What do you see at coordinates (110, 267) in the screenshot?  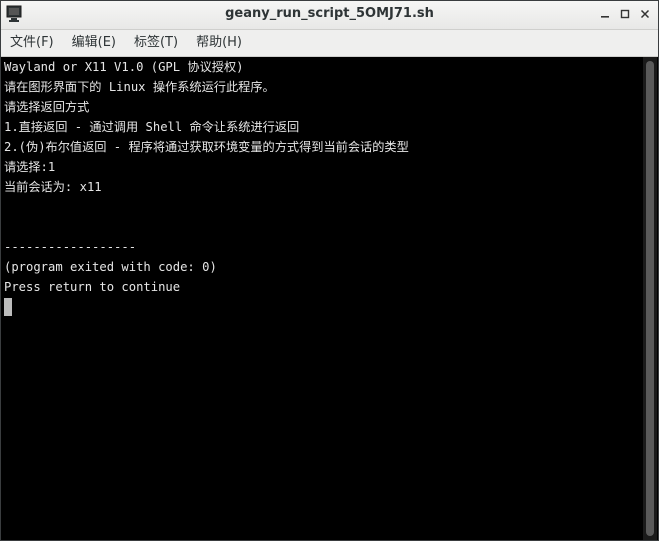 I see `terminal-line: (program exited with code: 0)` at bounding box center [110, 267].